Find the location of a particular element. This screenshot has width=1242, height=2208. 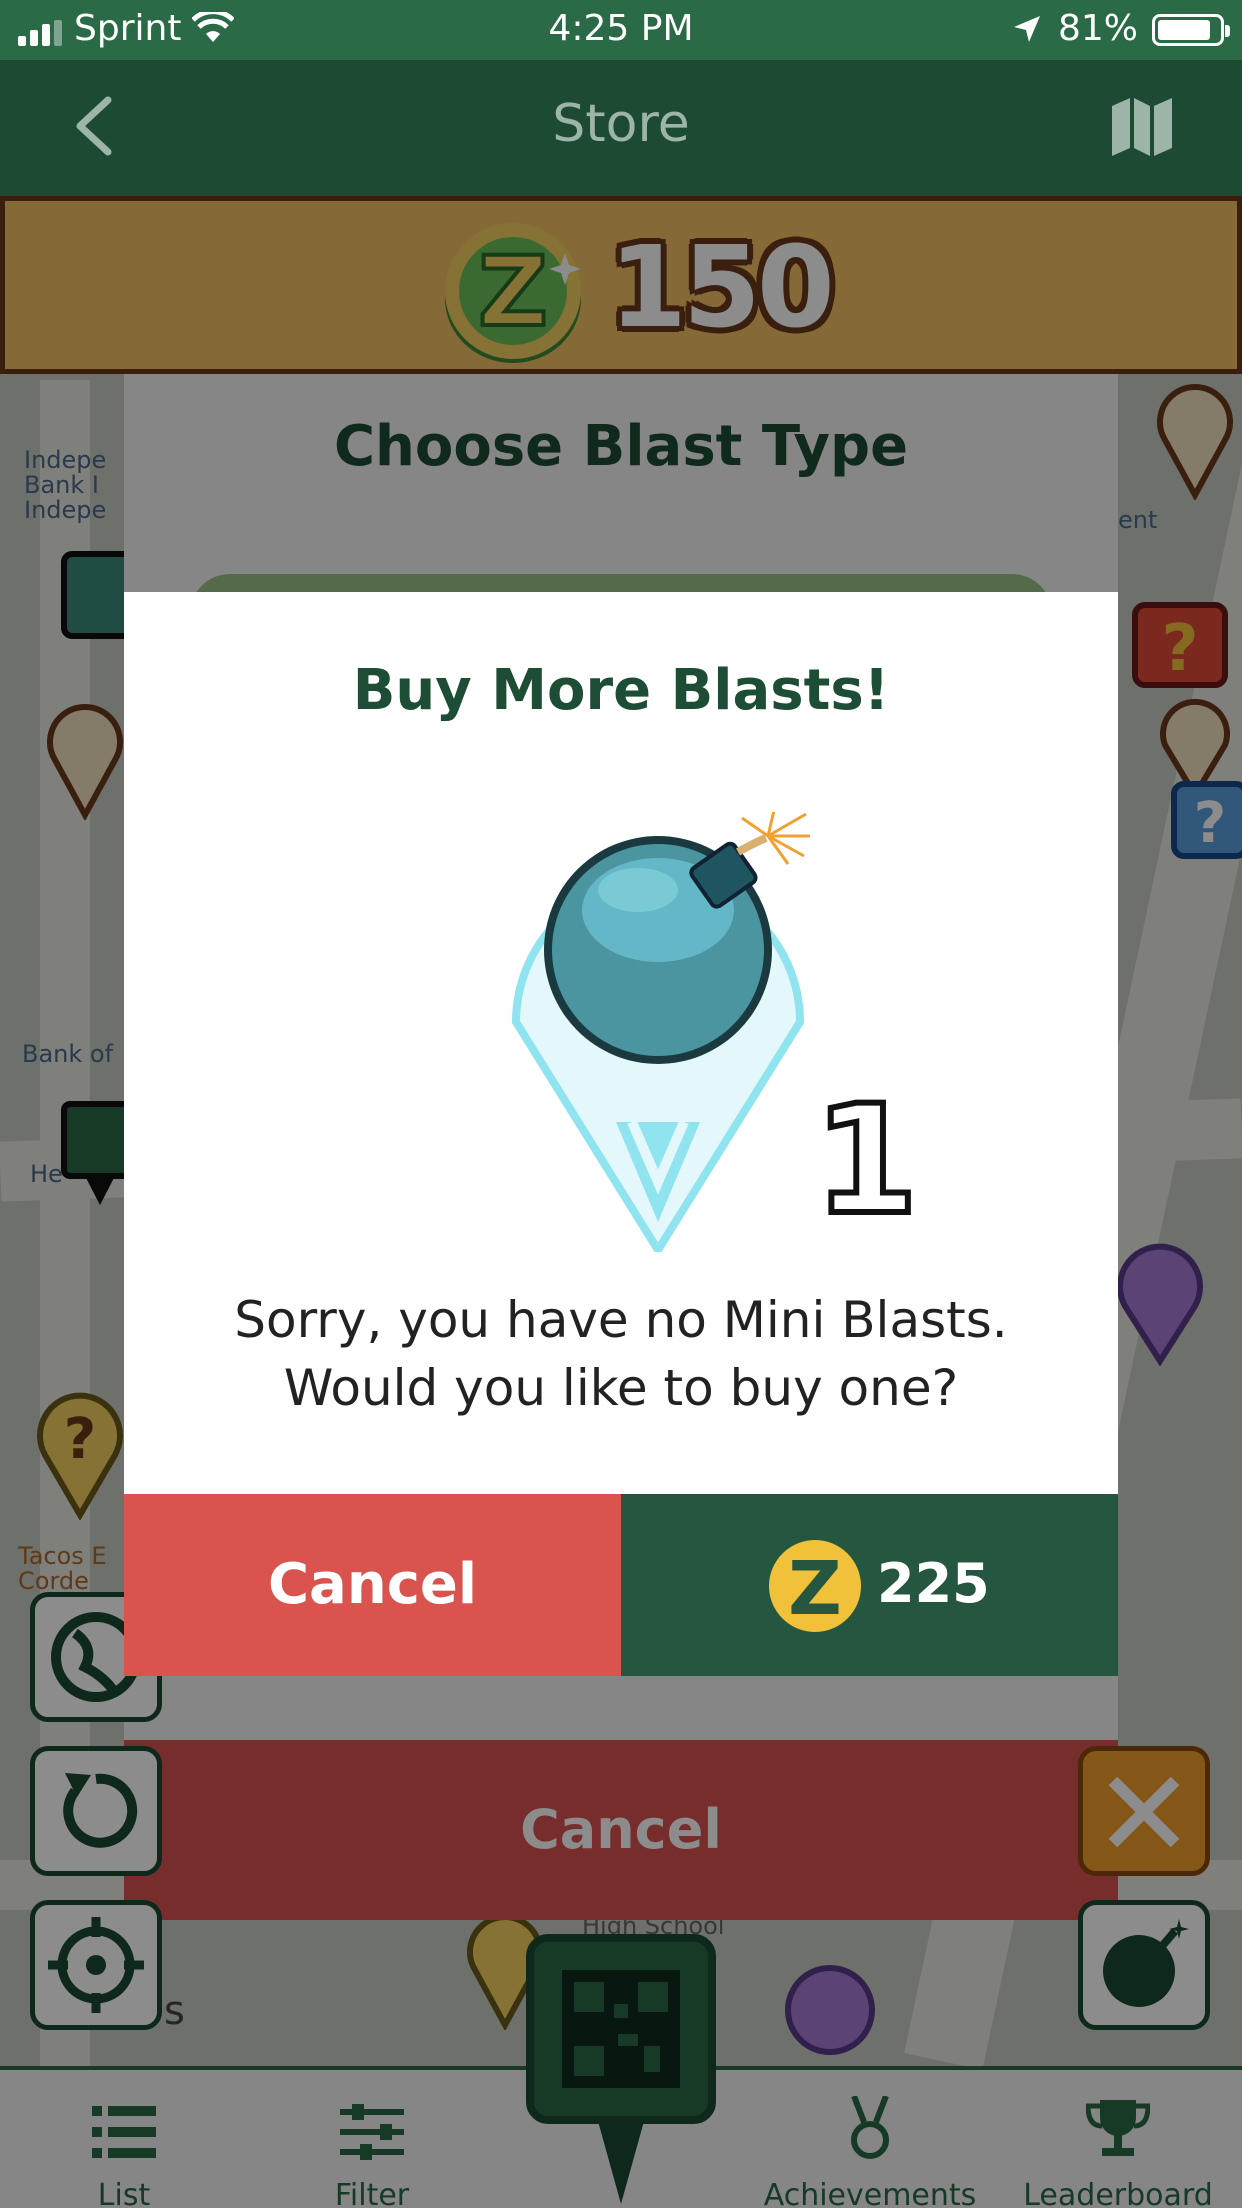

zeetok-coin-icon: Z is located at coordinates (815, 1586).